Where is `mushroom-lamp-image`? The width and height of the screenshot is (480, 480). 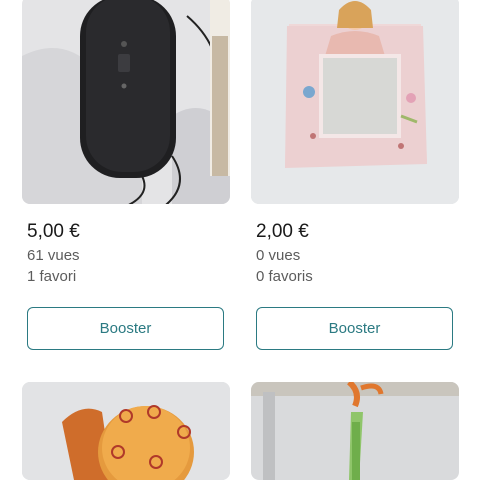
mushroom-lamp-image is located at coordinates (126, 431).